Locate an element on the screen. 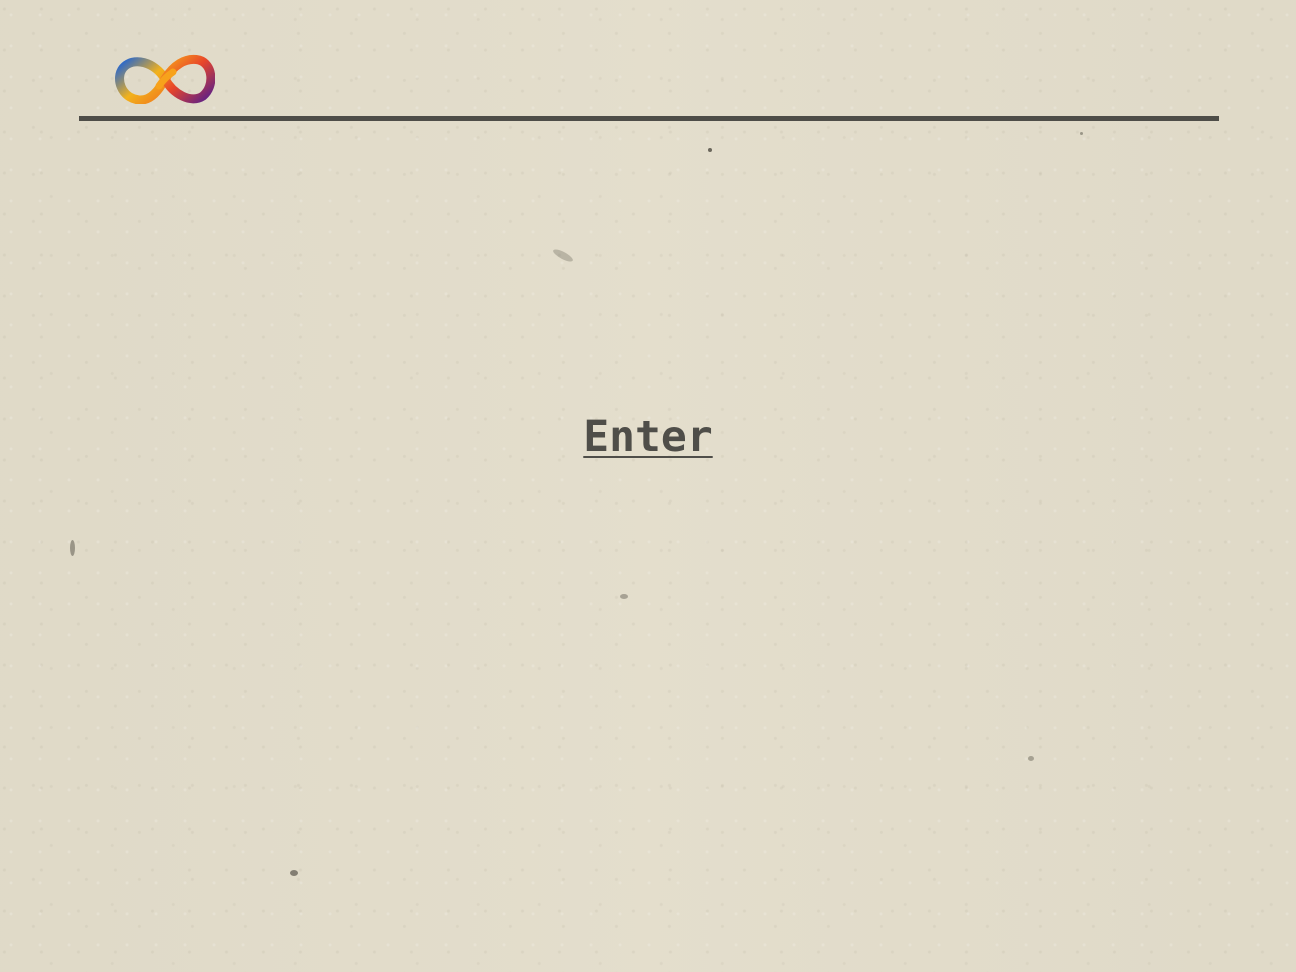  enter-link: Enter is located at coordinates (647, 437).